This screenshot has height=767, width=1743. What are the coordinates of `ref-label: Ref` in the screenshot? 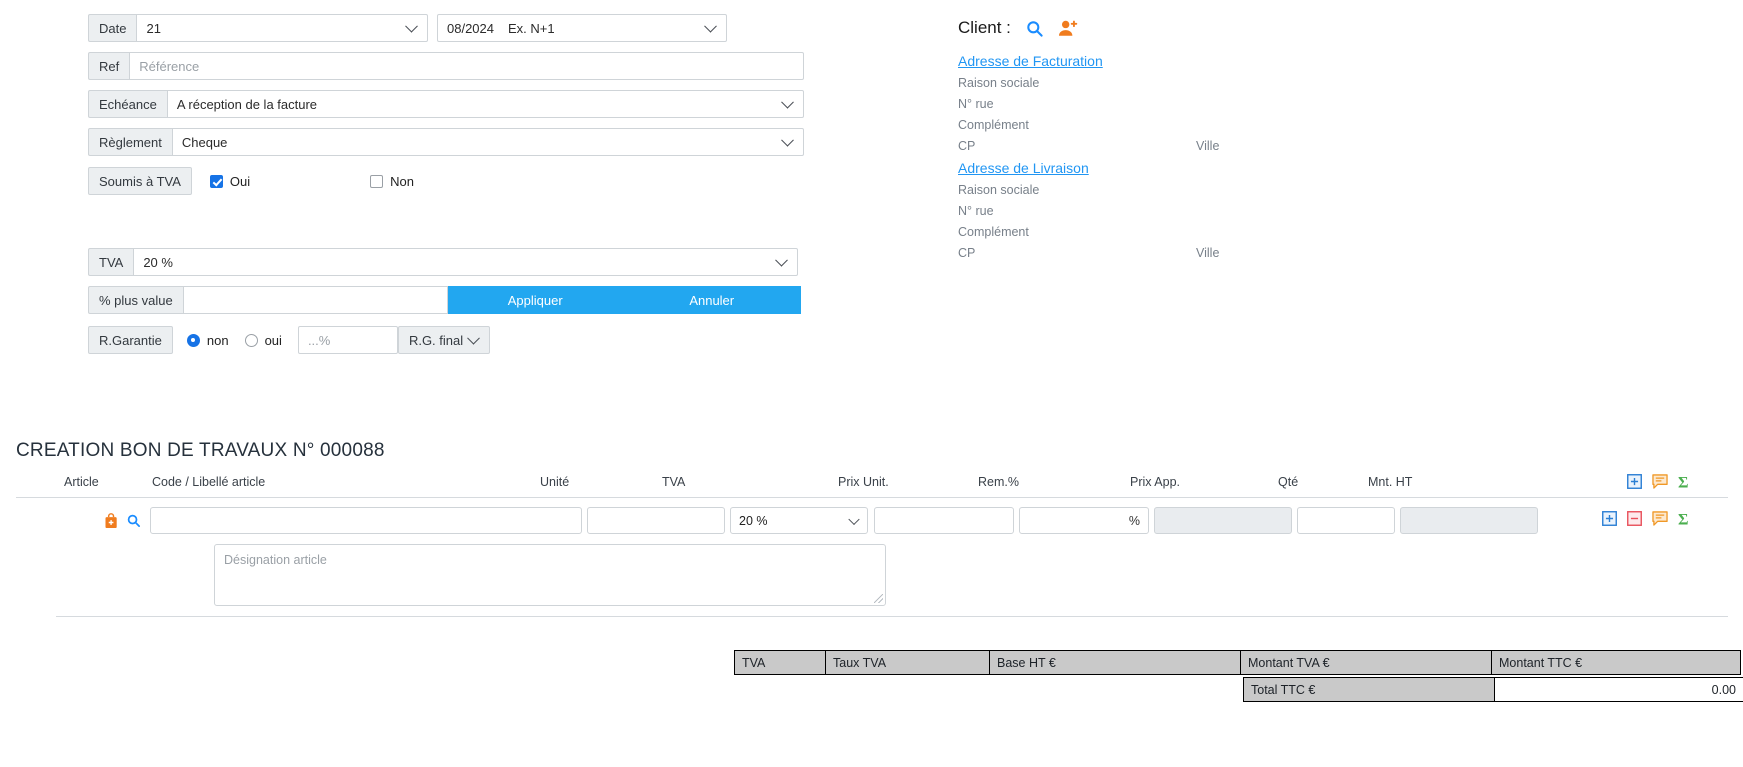 It's located at (109, 66).